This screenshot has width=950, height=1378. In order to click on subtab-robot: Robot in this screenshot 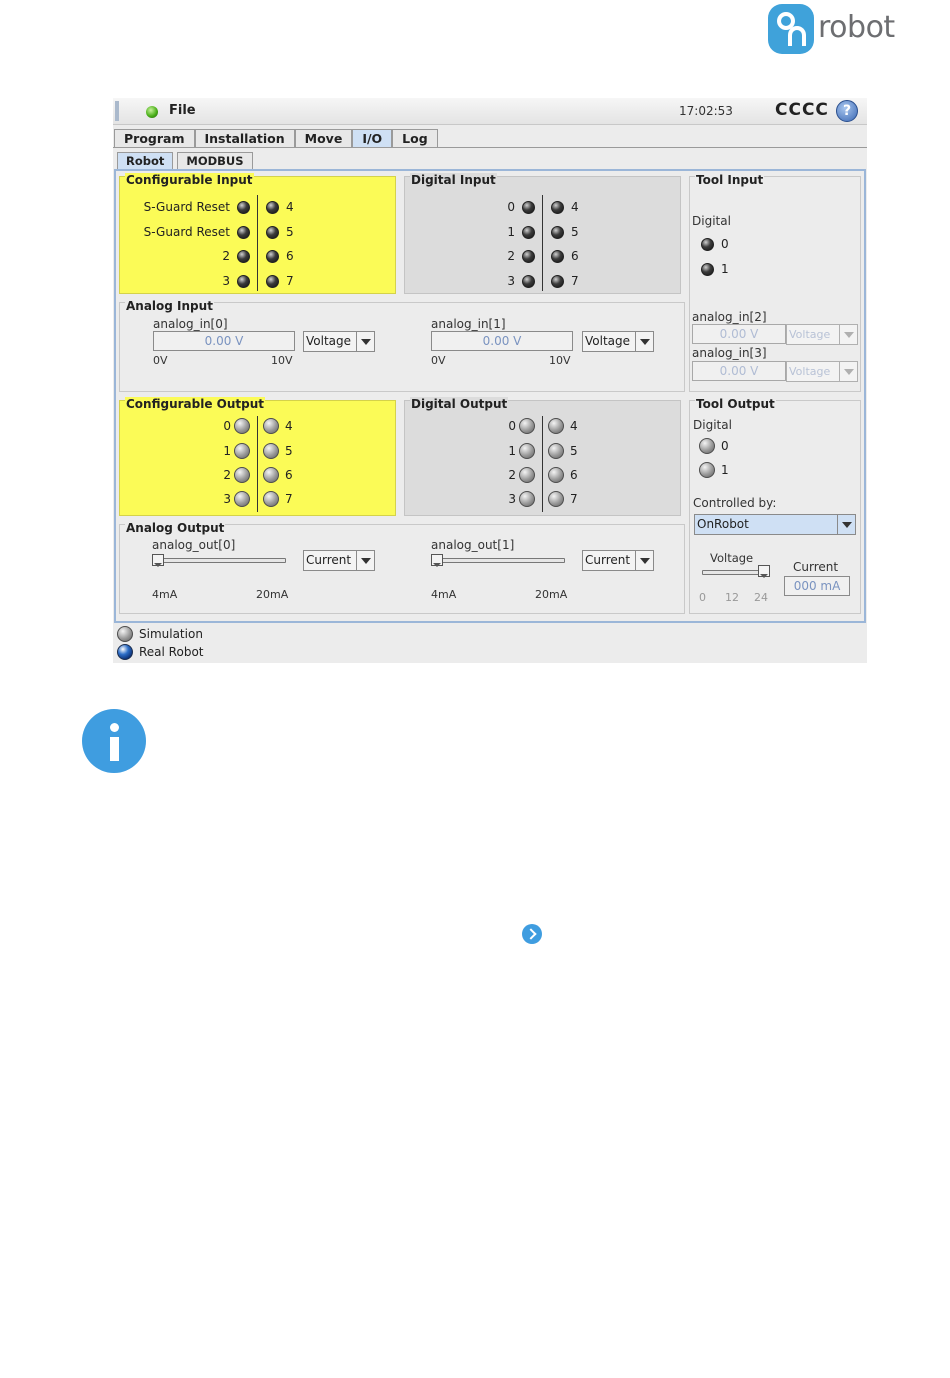, I will do `click(145, 160)`.